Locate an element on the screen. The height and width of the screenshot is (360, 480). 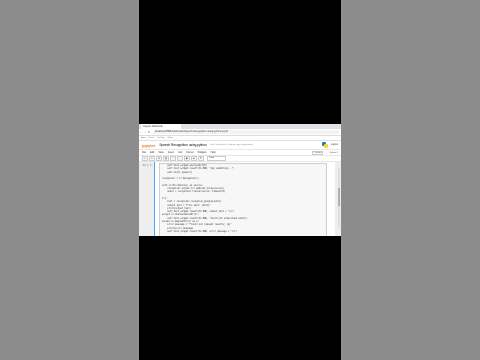
bookmark-item: YouTube is located at coordinates (161, 138).